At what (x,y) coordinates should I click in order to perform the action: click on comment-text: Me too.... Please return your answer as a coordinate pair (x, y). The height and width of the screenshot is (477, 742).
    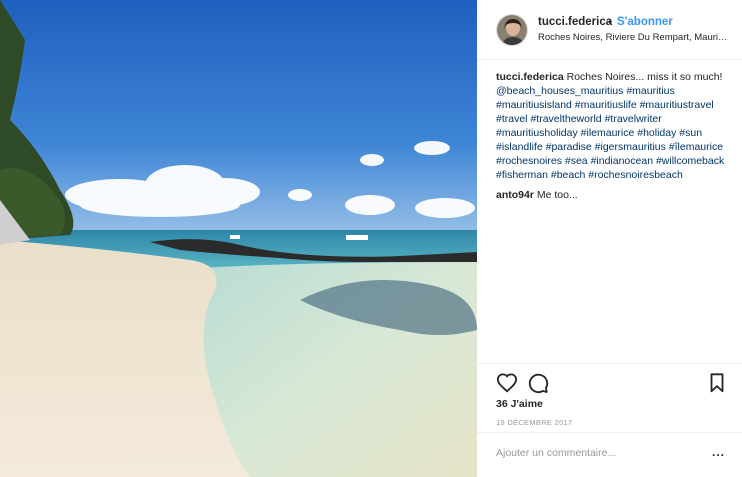
    Looking at the image, I should click on (557, 195).